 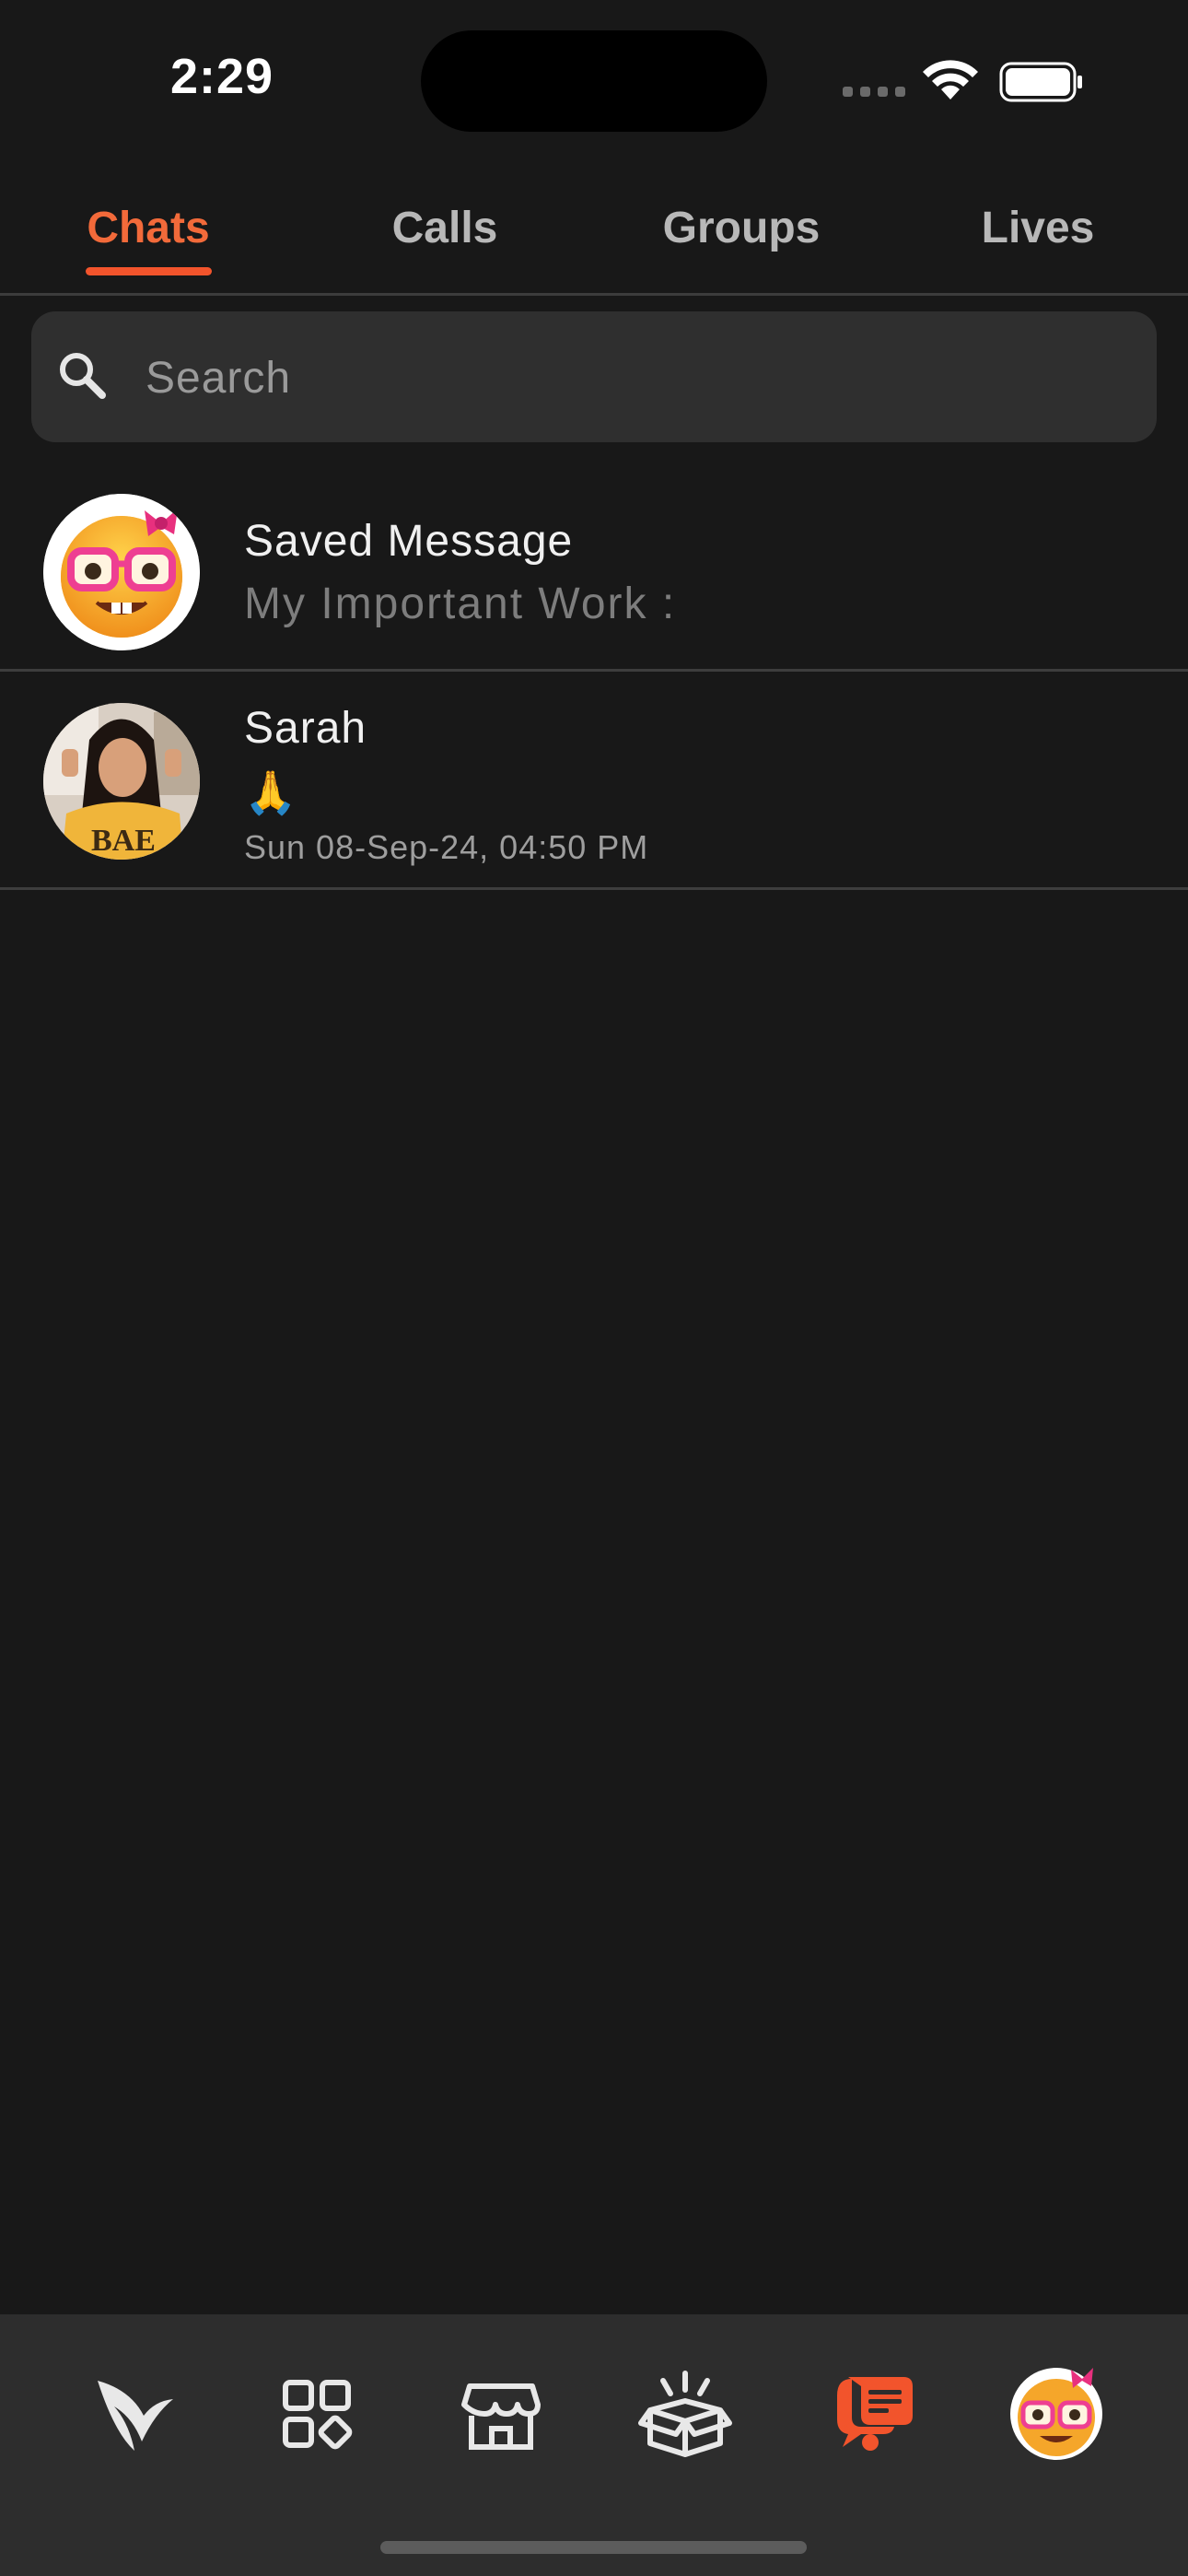 What do you see at coordinates (741, 228) in the screenshot?
I see `tab-groups: Groups` at bounding box center [741, 228].